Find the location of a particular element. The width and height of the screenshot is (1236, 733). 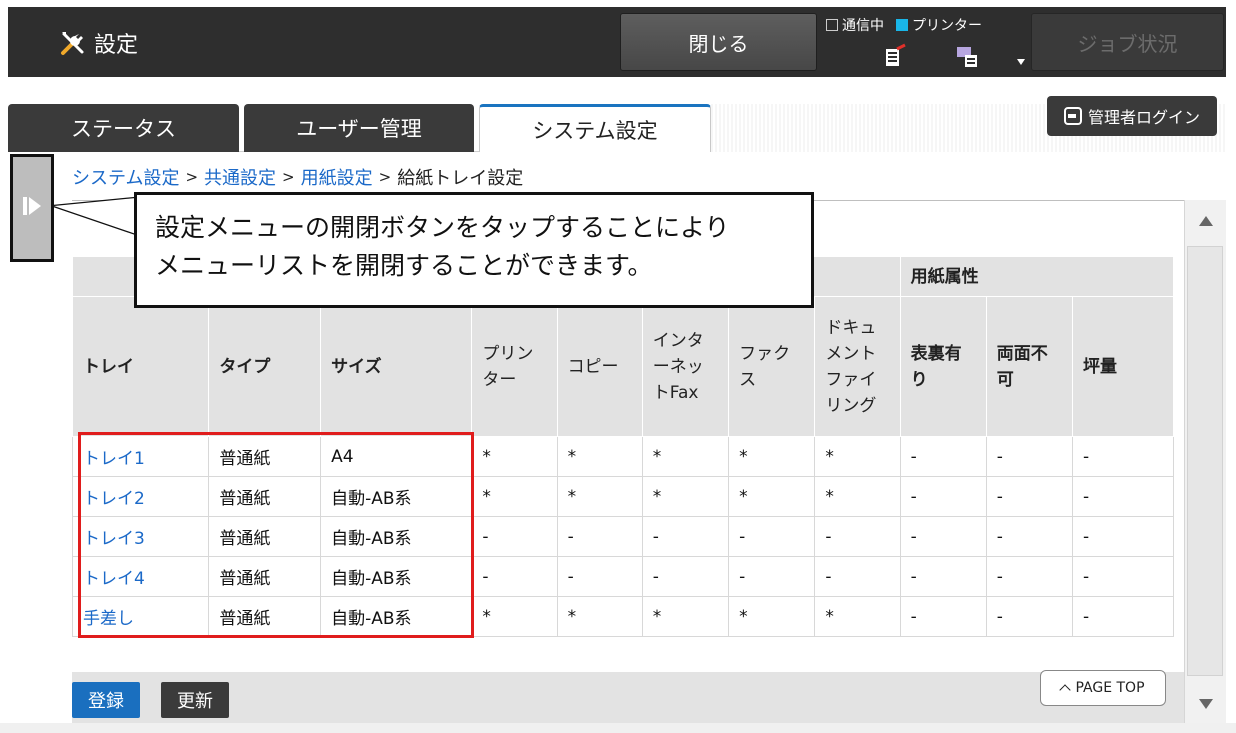

cell-copy: - is located at coordinates (599, 576).